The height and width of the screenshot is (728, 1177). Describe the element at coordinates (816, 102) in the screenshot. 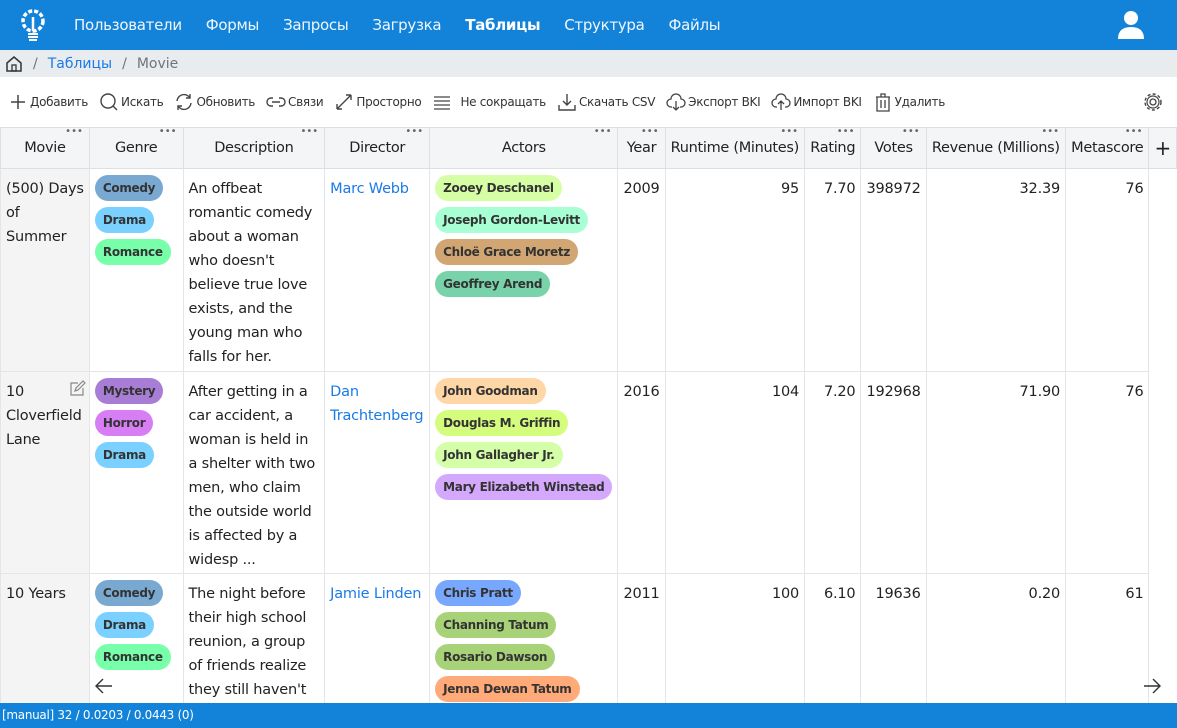

I see `import-button: Импорт BKI` at that location.